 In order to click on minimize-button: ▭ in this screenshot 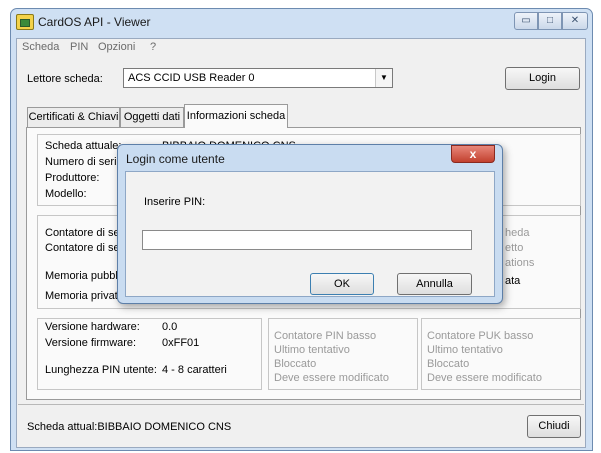, I will do `click(526, 21)`.